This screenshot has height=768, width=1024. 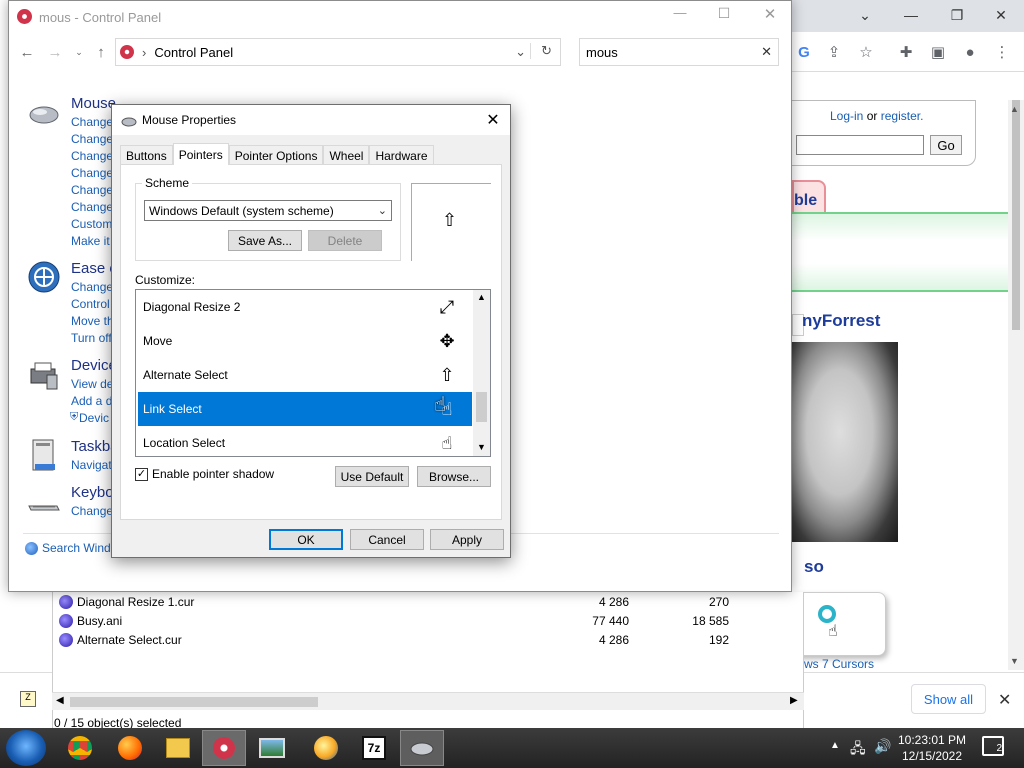 I want to click on category-link: Control, so click(x=90, y=304).